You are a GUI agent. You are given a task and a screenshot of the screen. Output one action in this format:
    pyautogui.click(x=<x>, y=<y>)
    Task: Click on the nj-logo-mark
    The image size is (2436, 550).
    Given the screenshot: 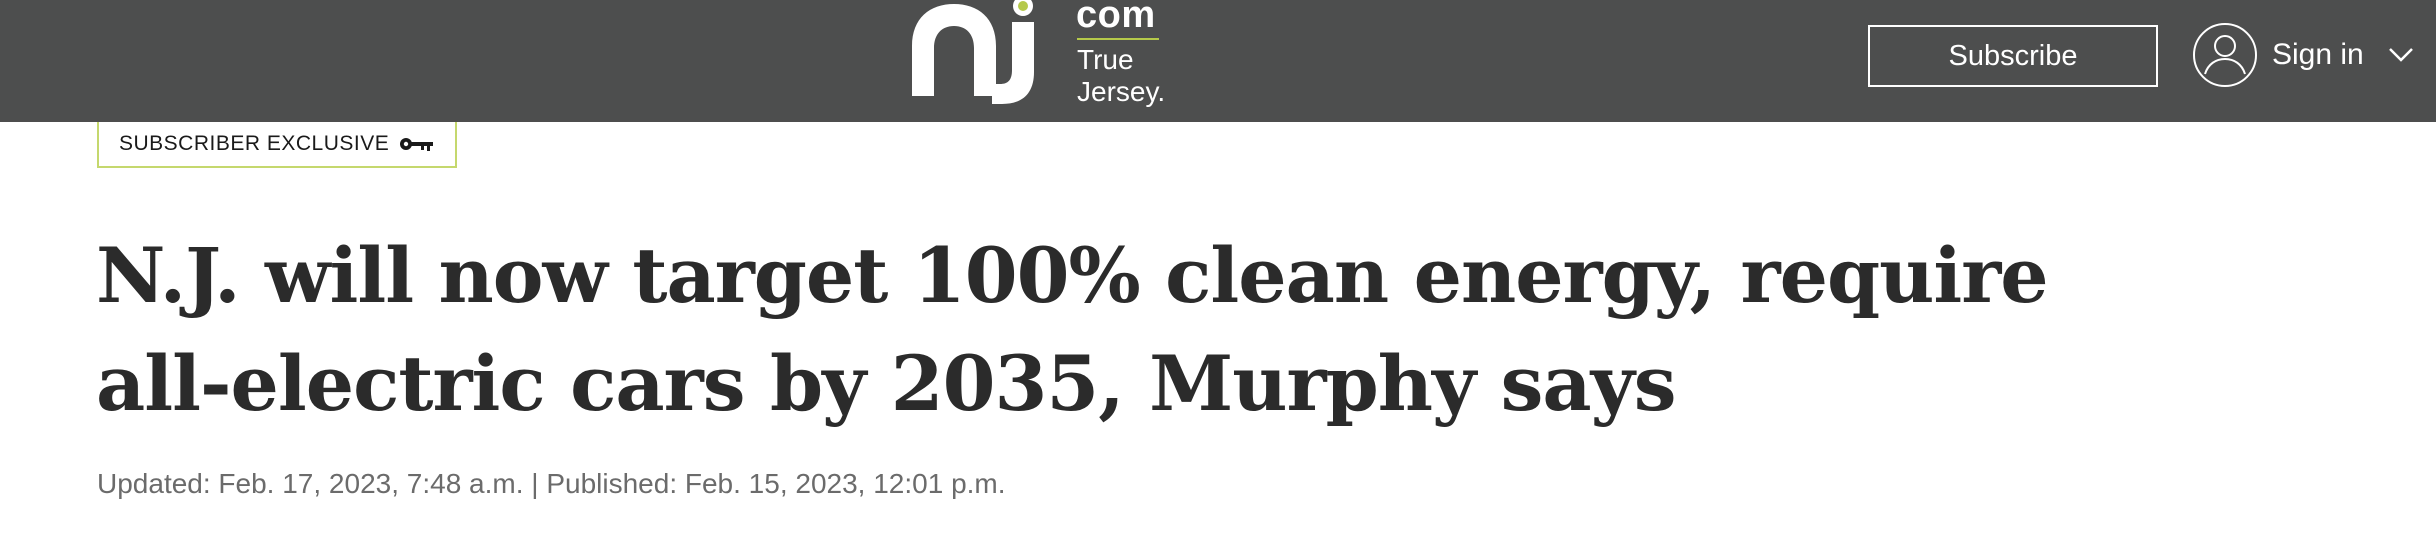 What is the action you would take?
    pyautogui.click(x=973, y=52)
    